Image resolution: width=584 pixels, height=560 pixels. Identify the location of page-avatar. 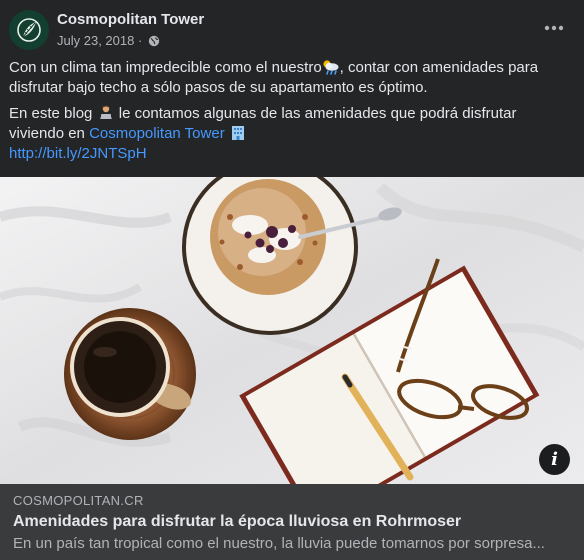
(29, 30).